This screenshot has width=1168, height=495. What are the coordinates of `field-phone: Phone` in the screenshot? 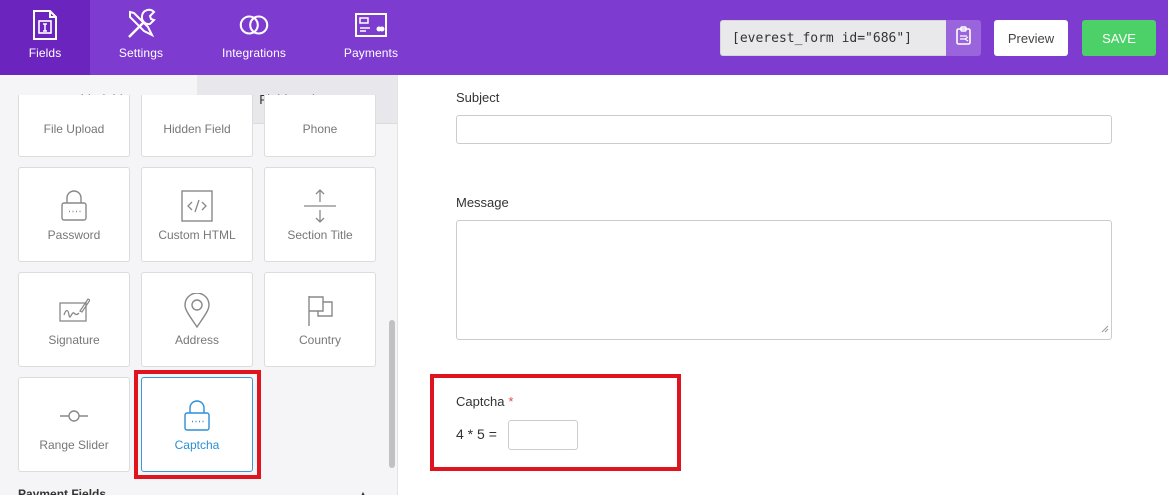 It's located at (320, 126).